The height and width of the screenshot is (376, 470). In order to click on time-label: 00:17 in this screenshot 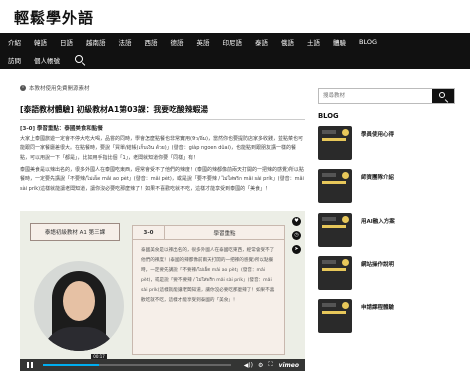, I will do `click(99, 356)`.